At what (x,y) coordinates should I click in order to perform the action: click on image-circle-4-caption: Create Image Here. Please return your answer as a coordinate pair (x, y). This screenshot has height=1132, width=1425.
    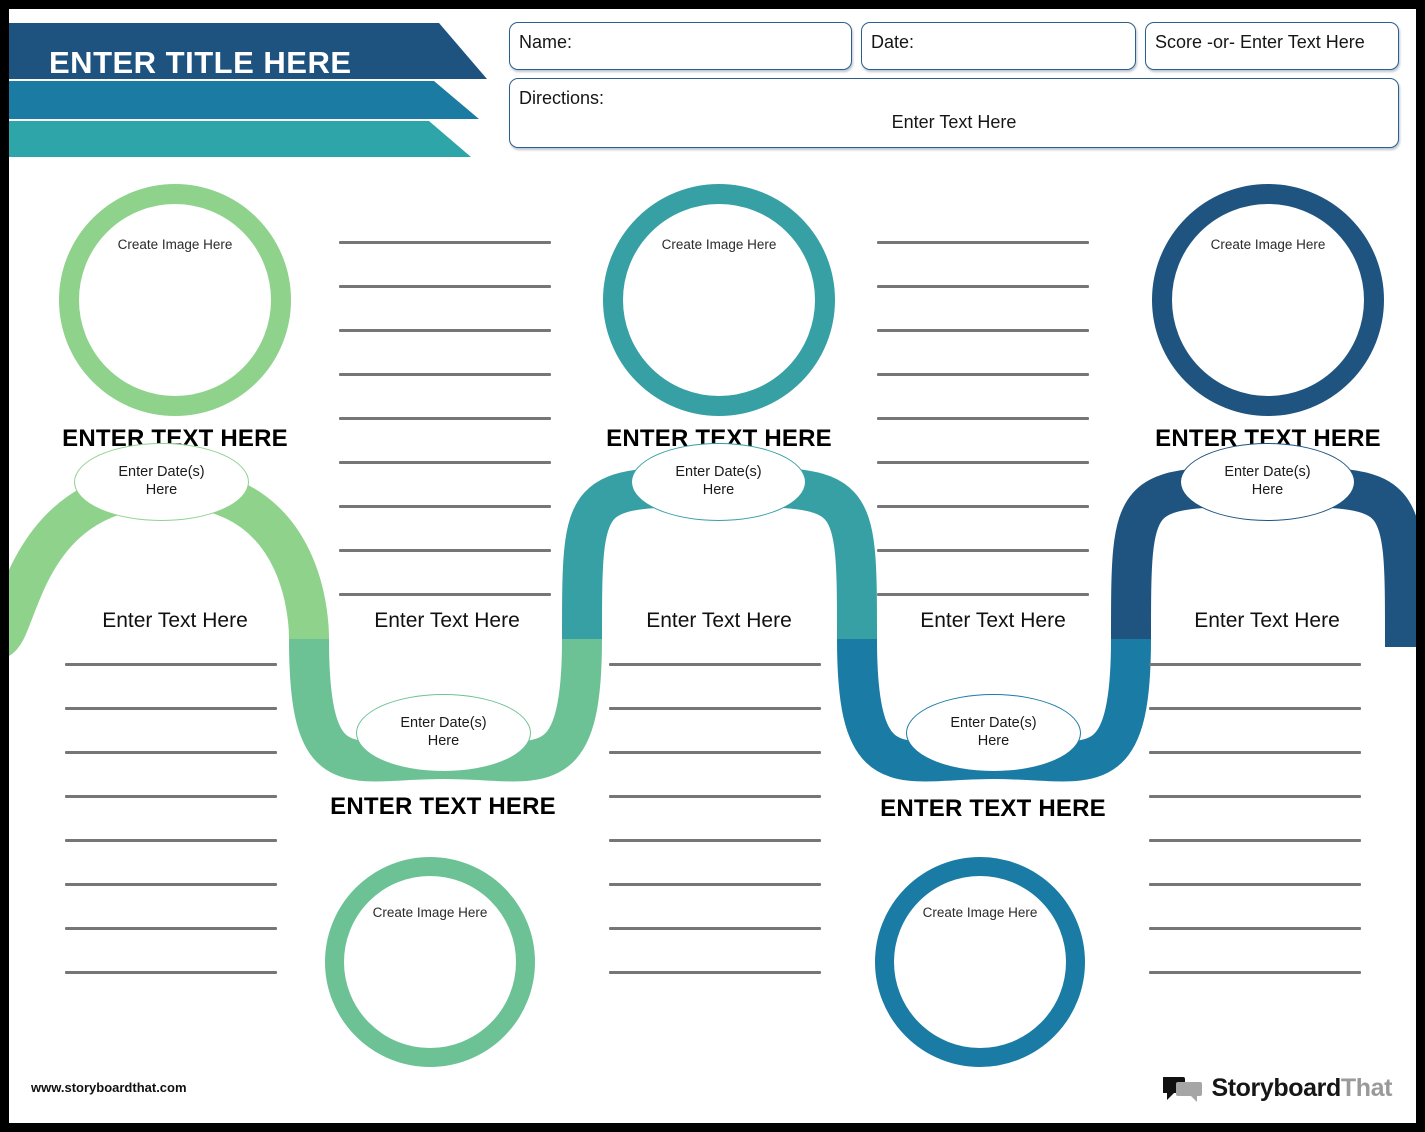
    Looking at the image, I should click on (430, 913).